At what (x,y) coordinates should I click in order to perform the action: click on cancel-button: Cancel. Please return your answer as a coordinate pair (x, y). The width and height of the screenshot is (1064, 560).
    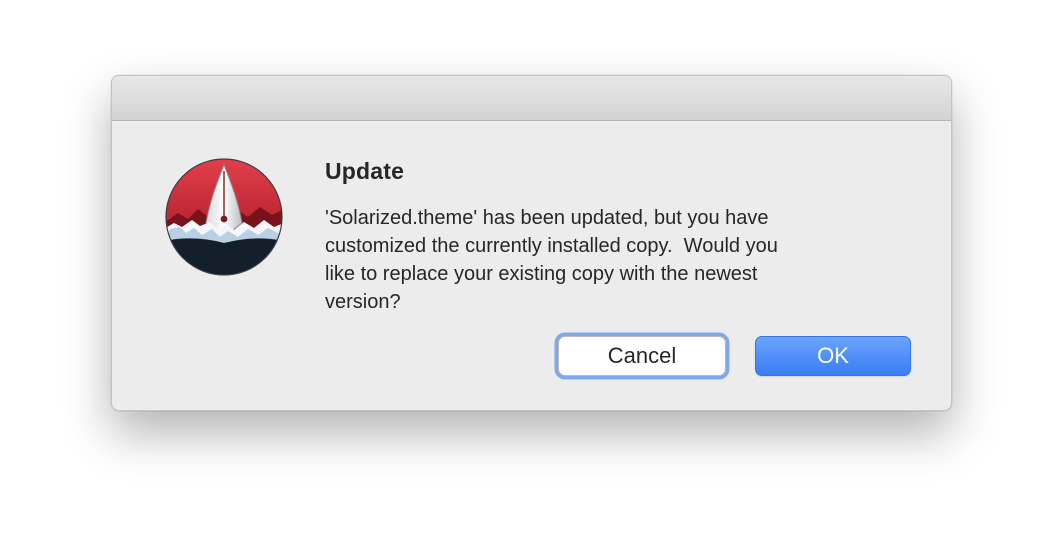
    Looking at the image, I should click on (642, 356).